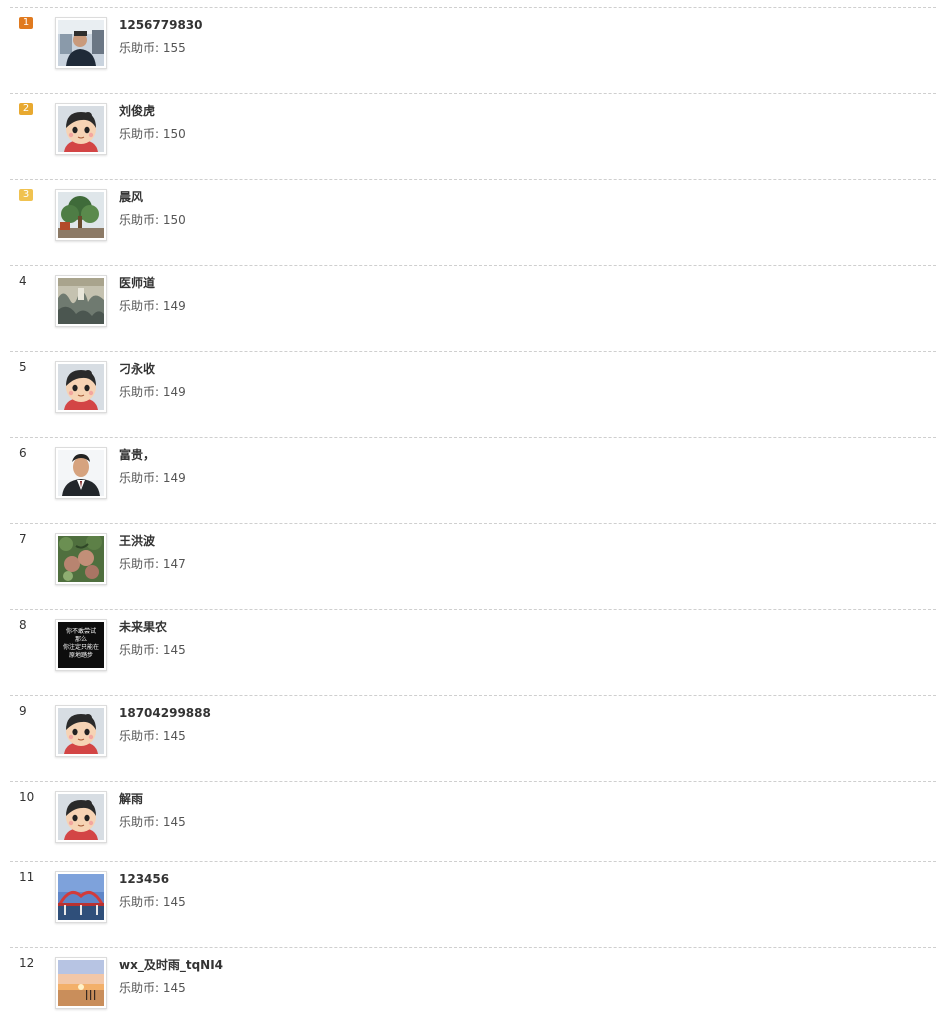 The height and width of the screenshot is (1029, 938). I want to click on rank-badge-silver: 2, so click(26, 109).